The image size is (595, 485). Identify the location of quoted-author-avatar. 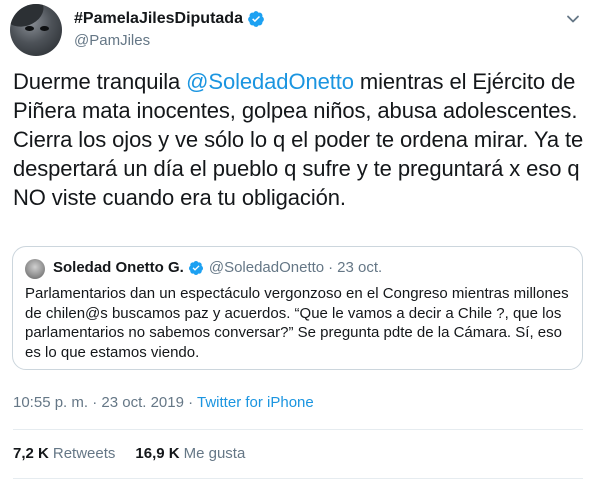
(35, 269).